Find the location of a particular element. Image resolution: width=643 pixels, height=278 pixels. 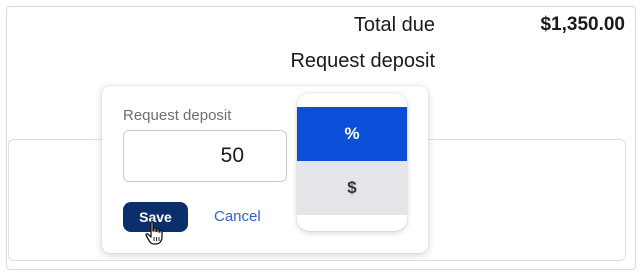

hand-pointer-icon is located at coordinates (154, 233).